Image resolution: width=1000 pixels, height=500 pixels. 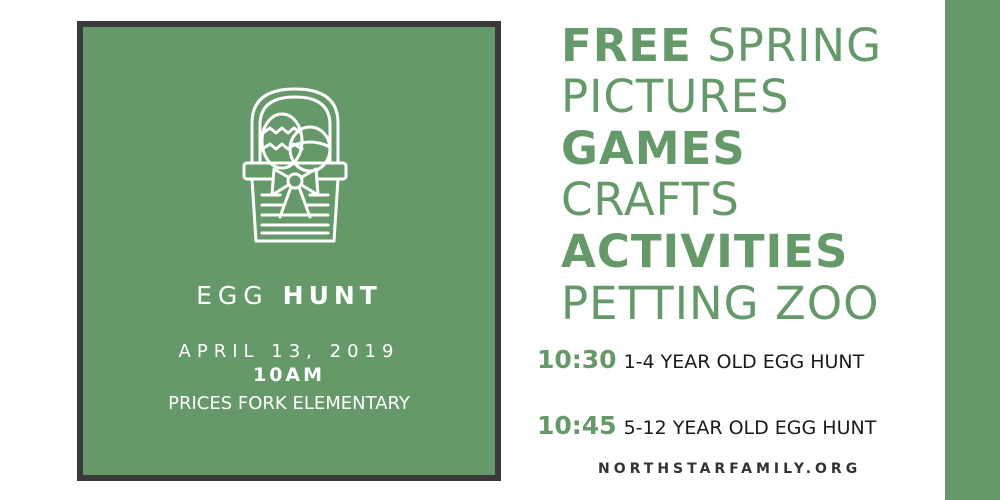 I want to click on event-location: PRICES FORK ELEMENTARY, so click(x=289, y=403).